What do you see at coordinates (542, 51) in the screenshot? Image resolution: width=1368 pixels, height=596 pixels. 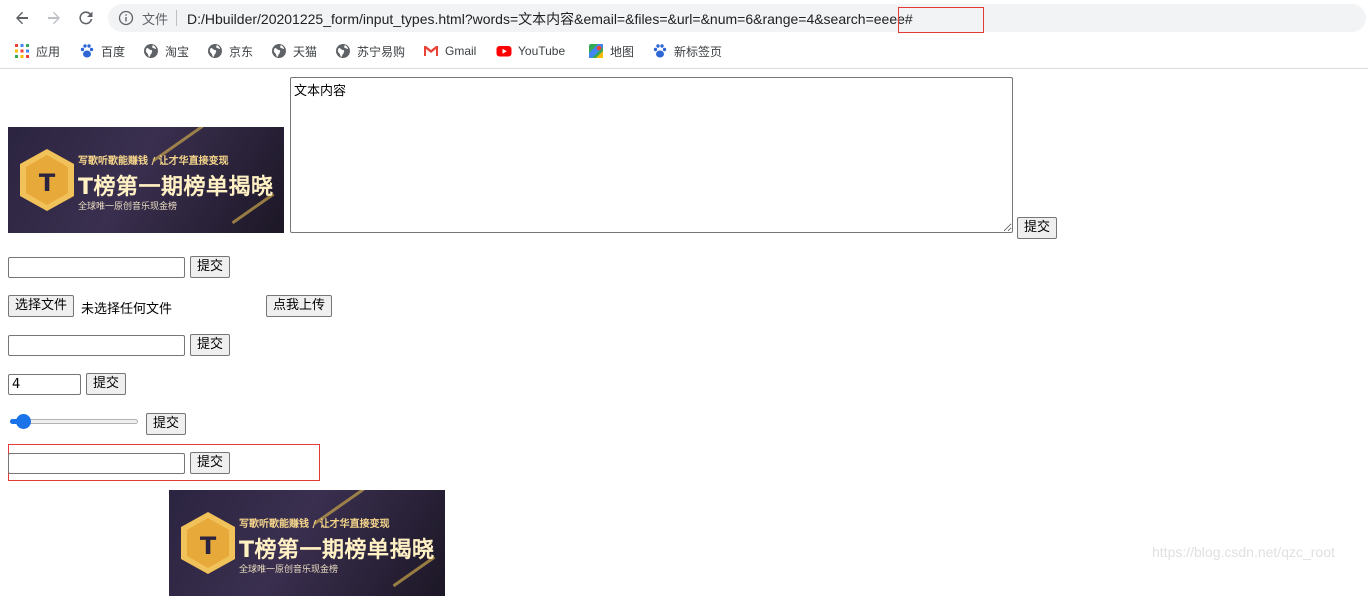 I see `bookmark-label: YouTube` at bounding box center [542, 51].